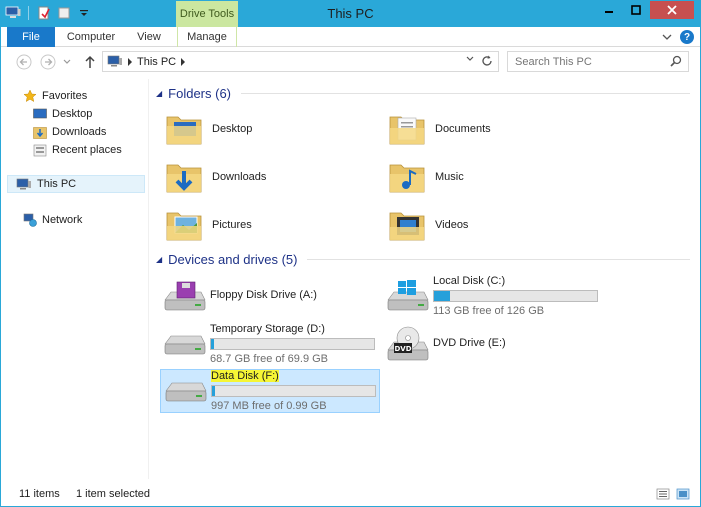  I want to click on tile-label: Music, so click(449, 177).